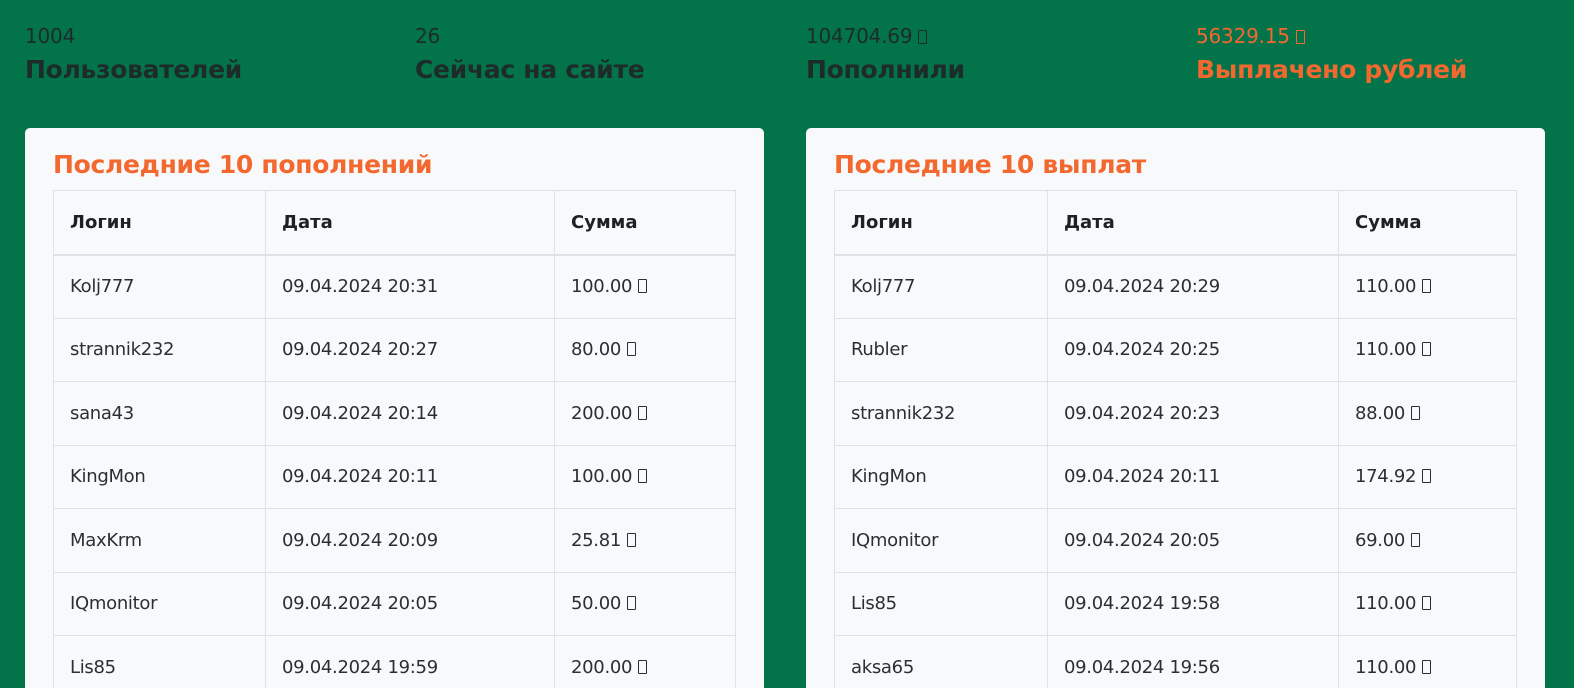 Image resolution: width=1574 pixels, height=688 pixels. I want to click on cell-sum: 80.00, so click(645, 349).